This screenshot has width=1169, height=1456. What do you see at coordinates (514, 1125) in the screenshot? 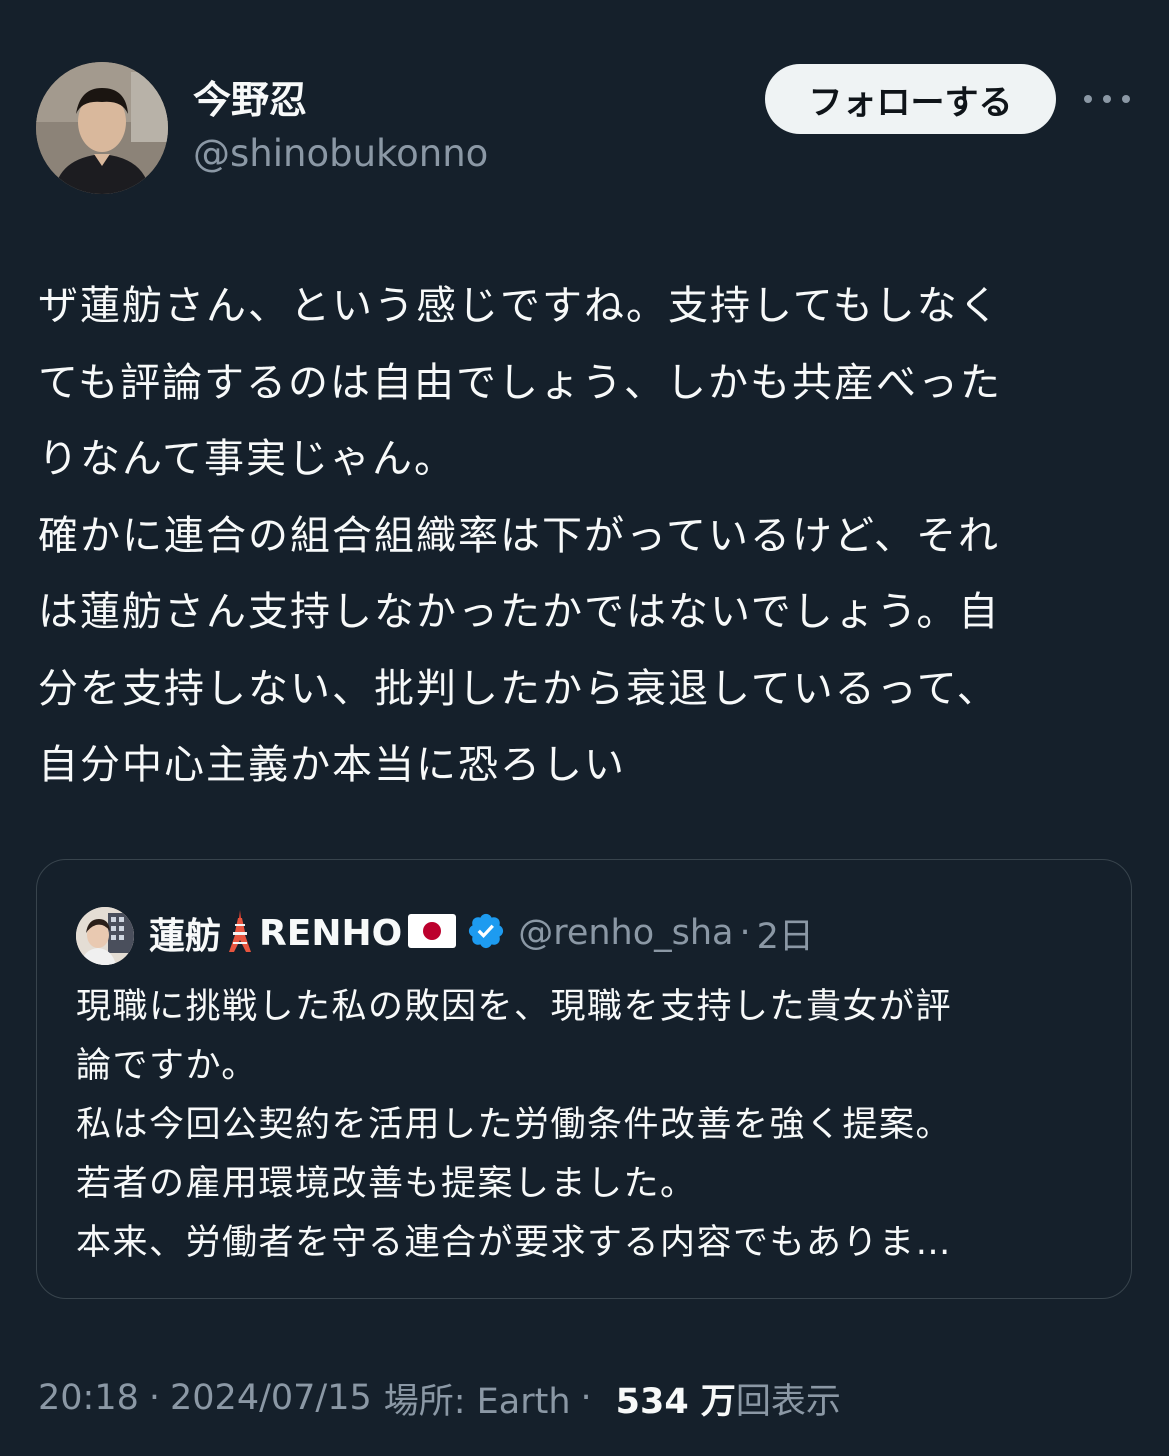
I see `quoted-text-line: 私は今回公契約を活用した労働条件改善を強く提案。` at bounding box center [514, 1125].